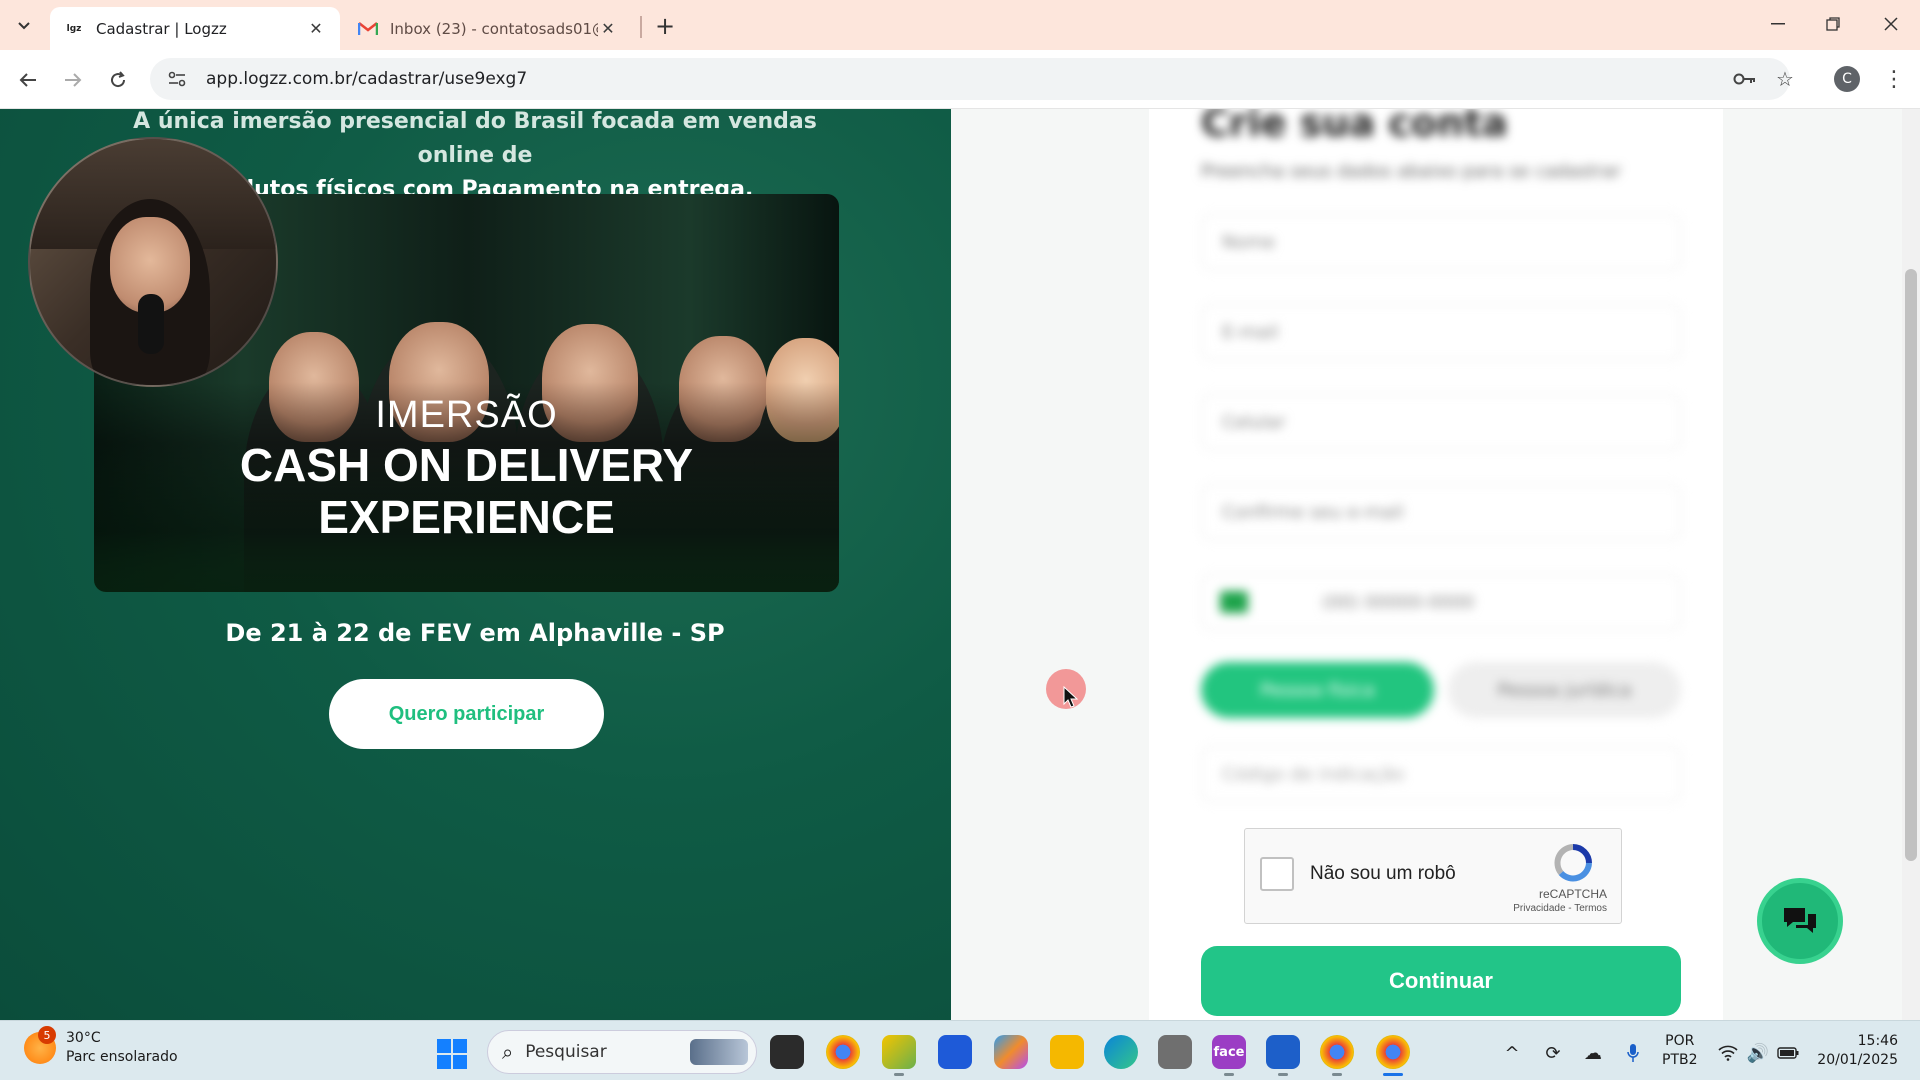 Image resolution: width=1920 pixels, height=1080 pixels. I want to click on tab-gmail-inbox: Inbox (23) - contatosads01@gm ✕, so click(488, 28).